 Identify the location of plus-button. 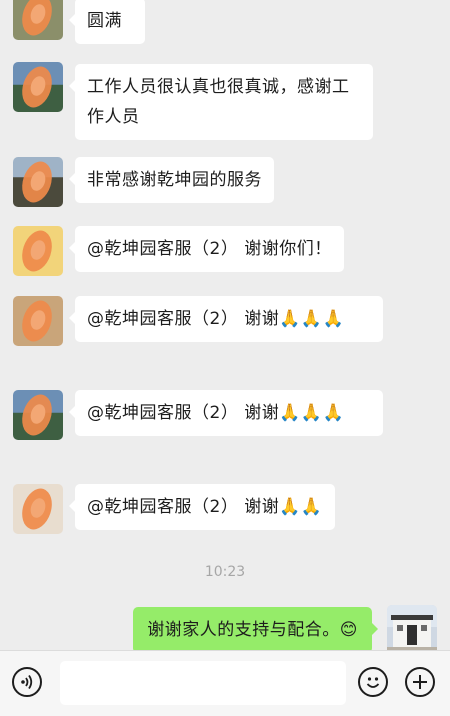
(420, 682).